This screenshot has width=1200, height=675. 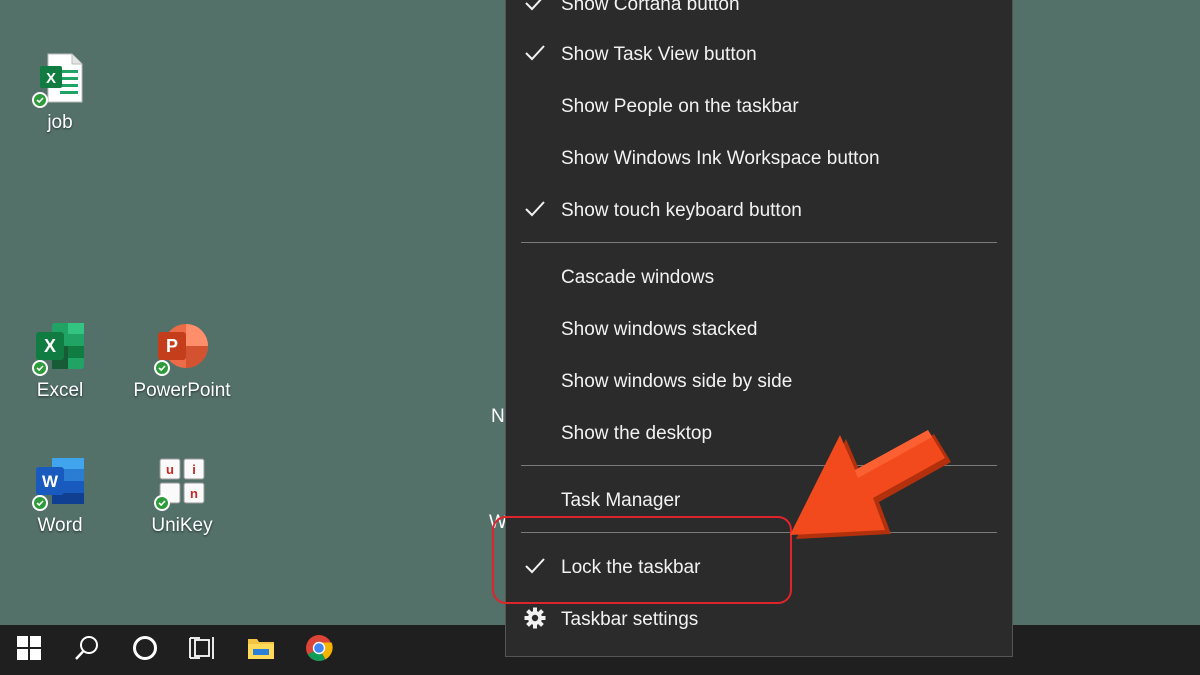 What do you see at coordinates (642, 560) in the screenshot?
I see `highlight-box` at bounding box center [642, 560].